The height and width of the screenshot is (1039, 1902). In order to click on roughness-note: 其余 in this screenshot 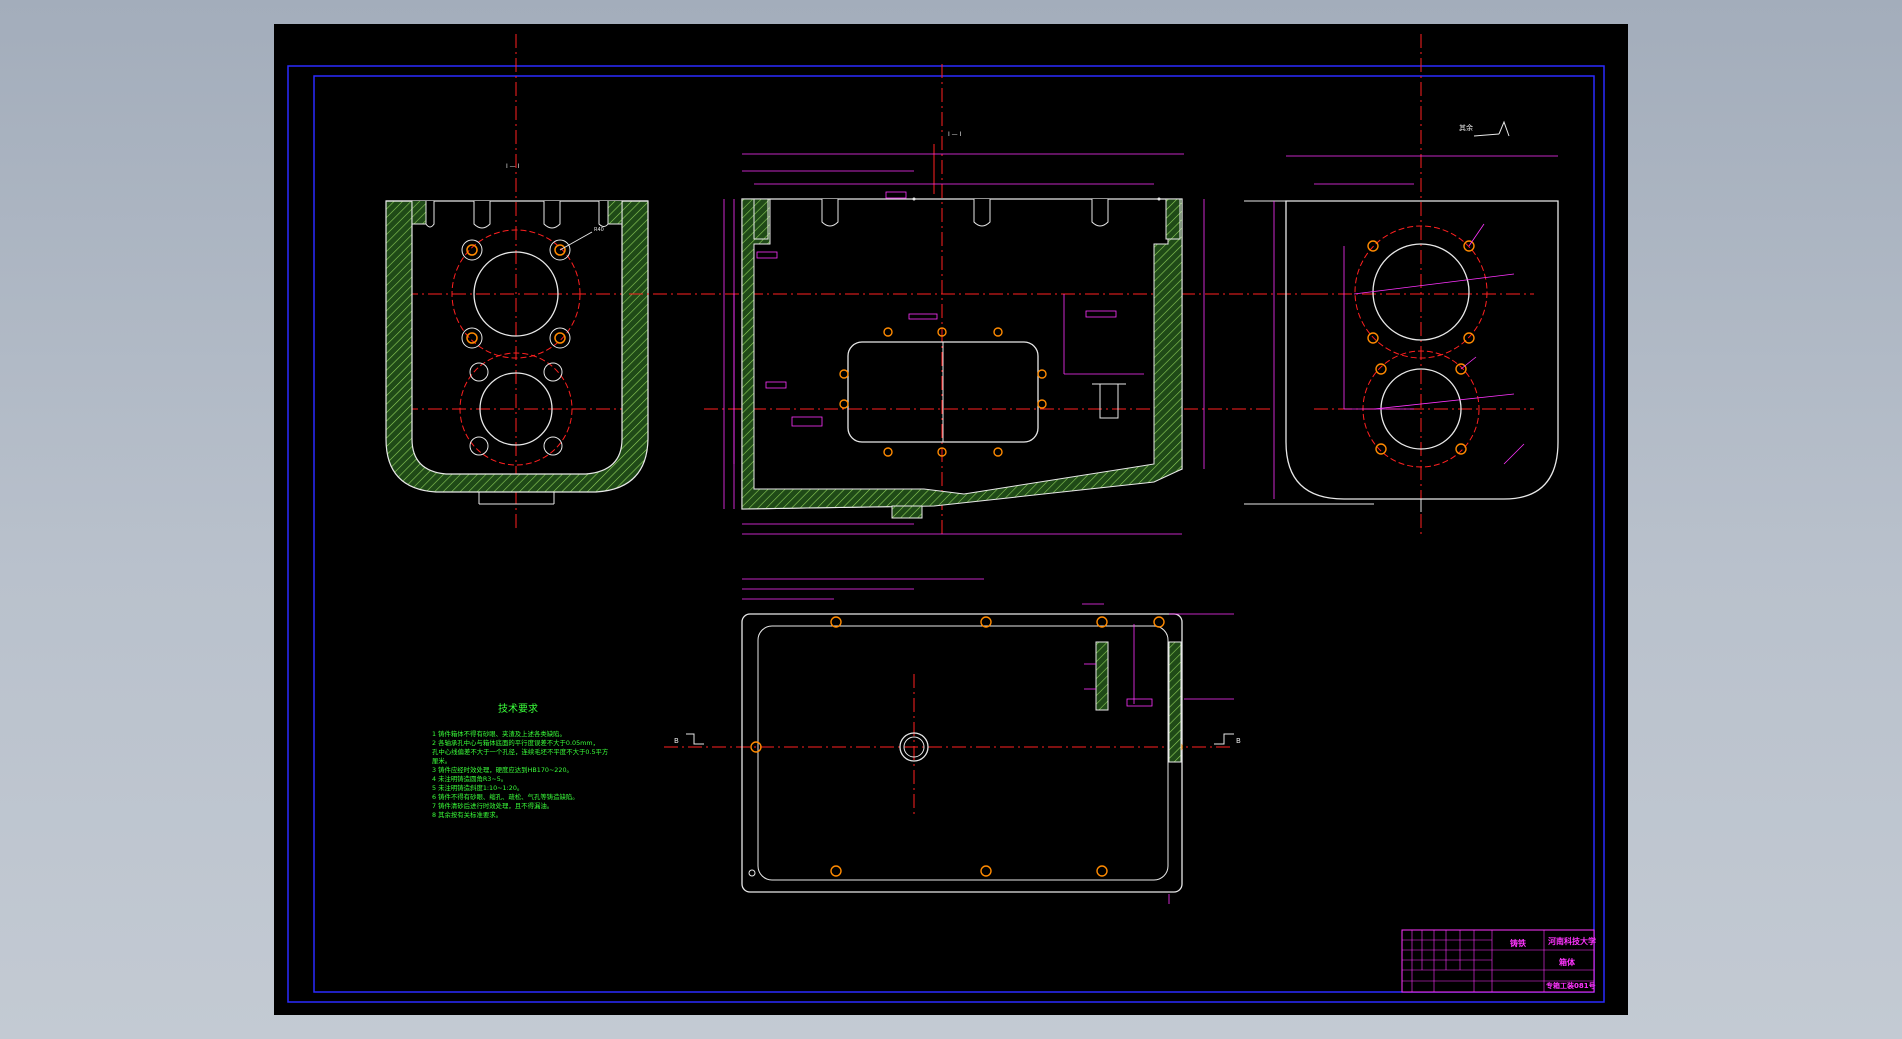, I will do `click(1466, 127)`.